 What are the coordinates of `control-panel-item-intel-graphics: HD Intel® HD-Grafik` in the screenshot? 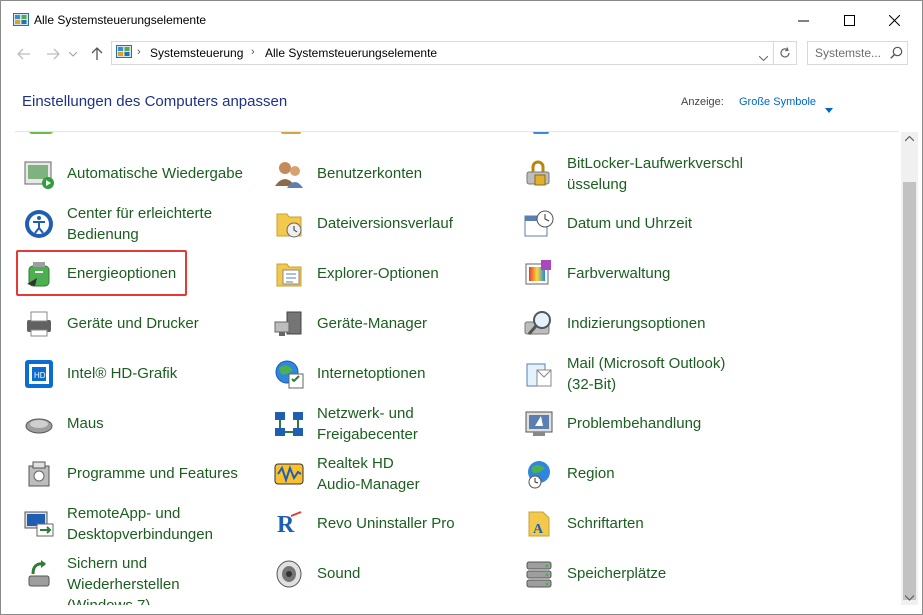 It's located at (139, 374).